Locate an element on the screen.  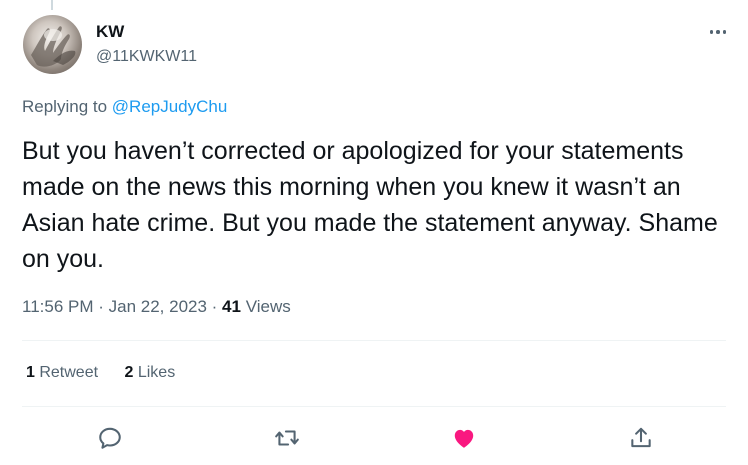
thread-connector is located at coordinates (52, 5).